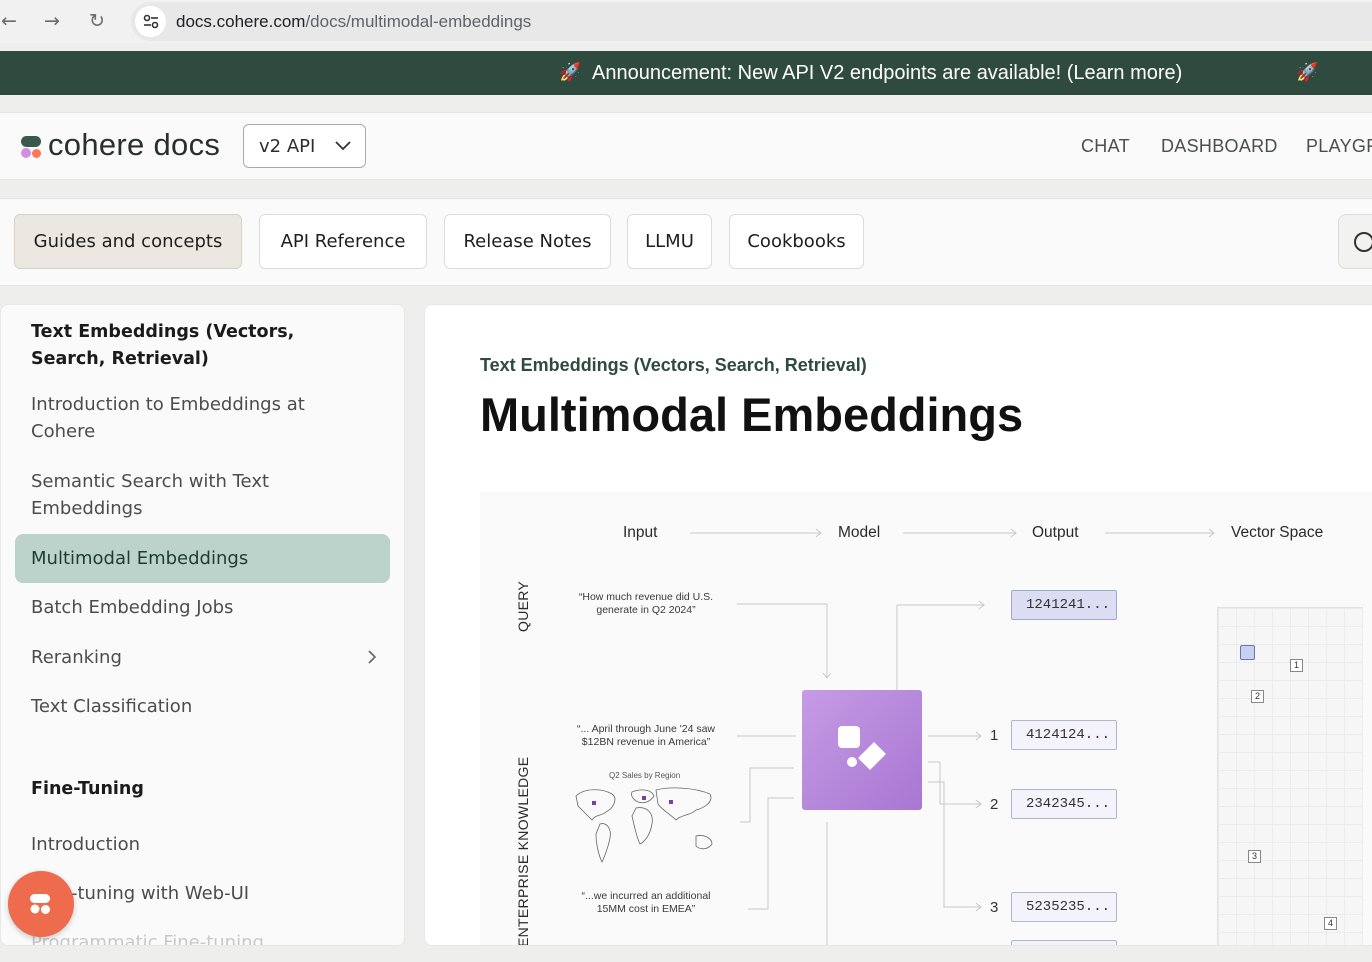 The width and height of the screenshot is (1372, 962). Describe the element at coordinates (11, 21) in the screenshot. I see `back-icon: ←` at that location.